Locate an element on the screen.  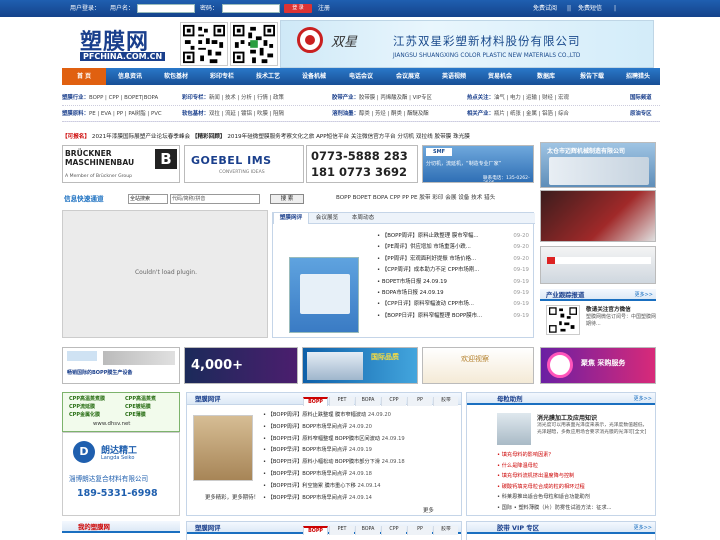
promo-link: 分切机 is located at coordinates (406, 137).